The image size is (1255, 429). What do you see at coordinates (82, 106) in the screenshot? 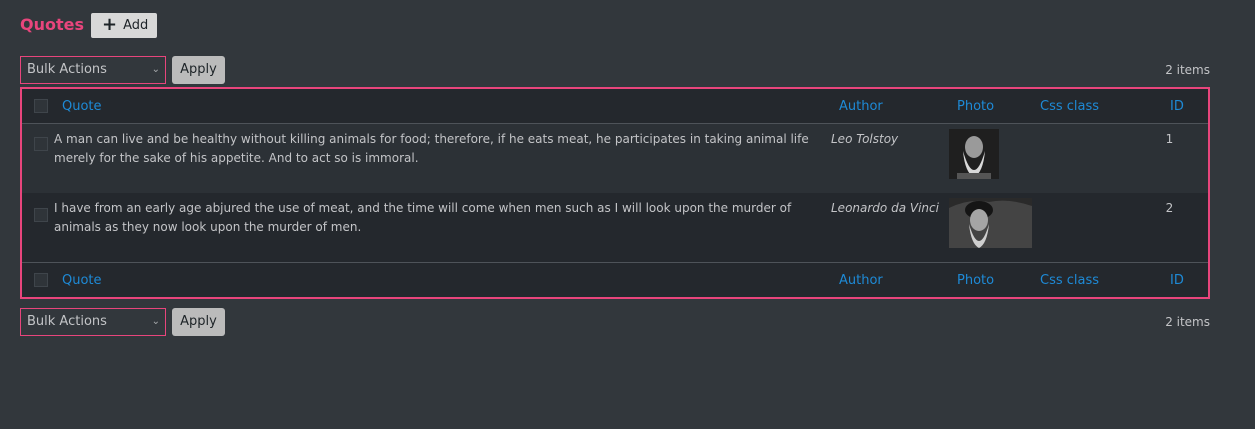
I see `column-header-quote: Quote` at bounding box center [82, 106].